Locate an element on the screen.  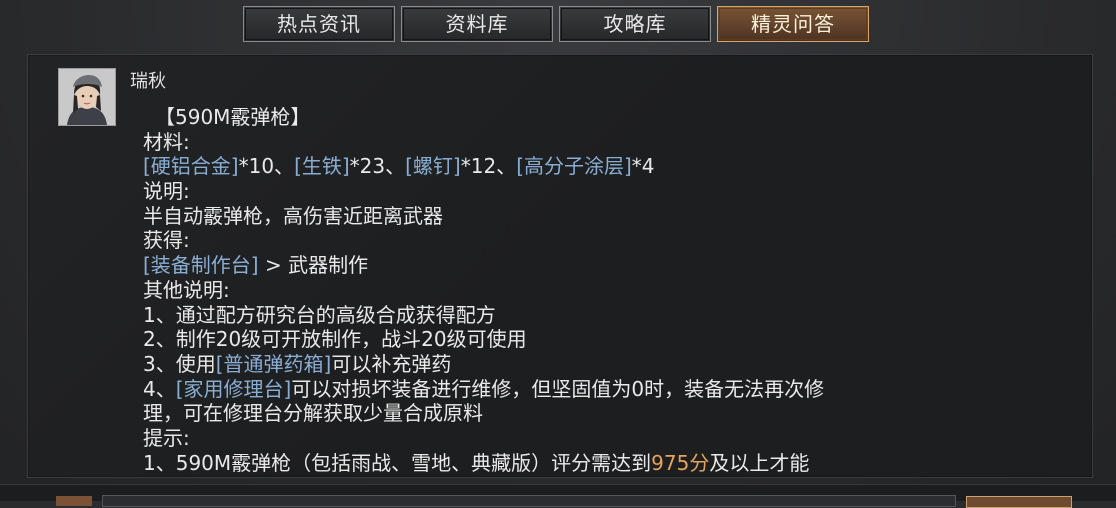
avatar is located at coordinates (87, 97).